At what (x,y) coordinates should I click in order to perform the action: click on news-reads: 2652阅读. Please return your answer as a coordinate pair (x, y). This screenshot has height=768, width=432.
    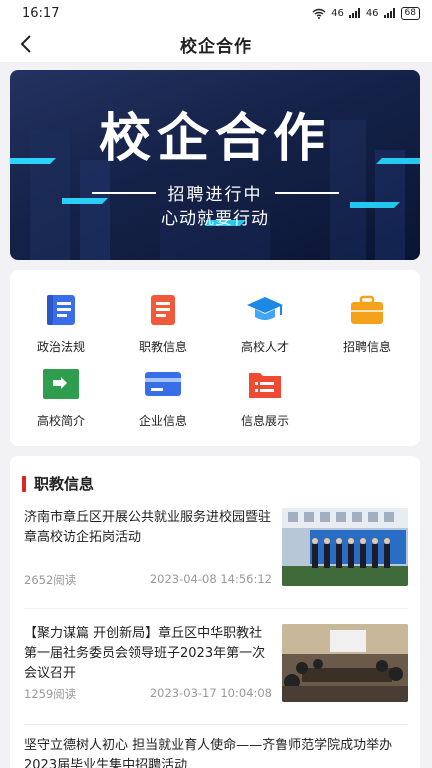
    Looking at the image, I should click on (50, 580).